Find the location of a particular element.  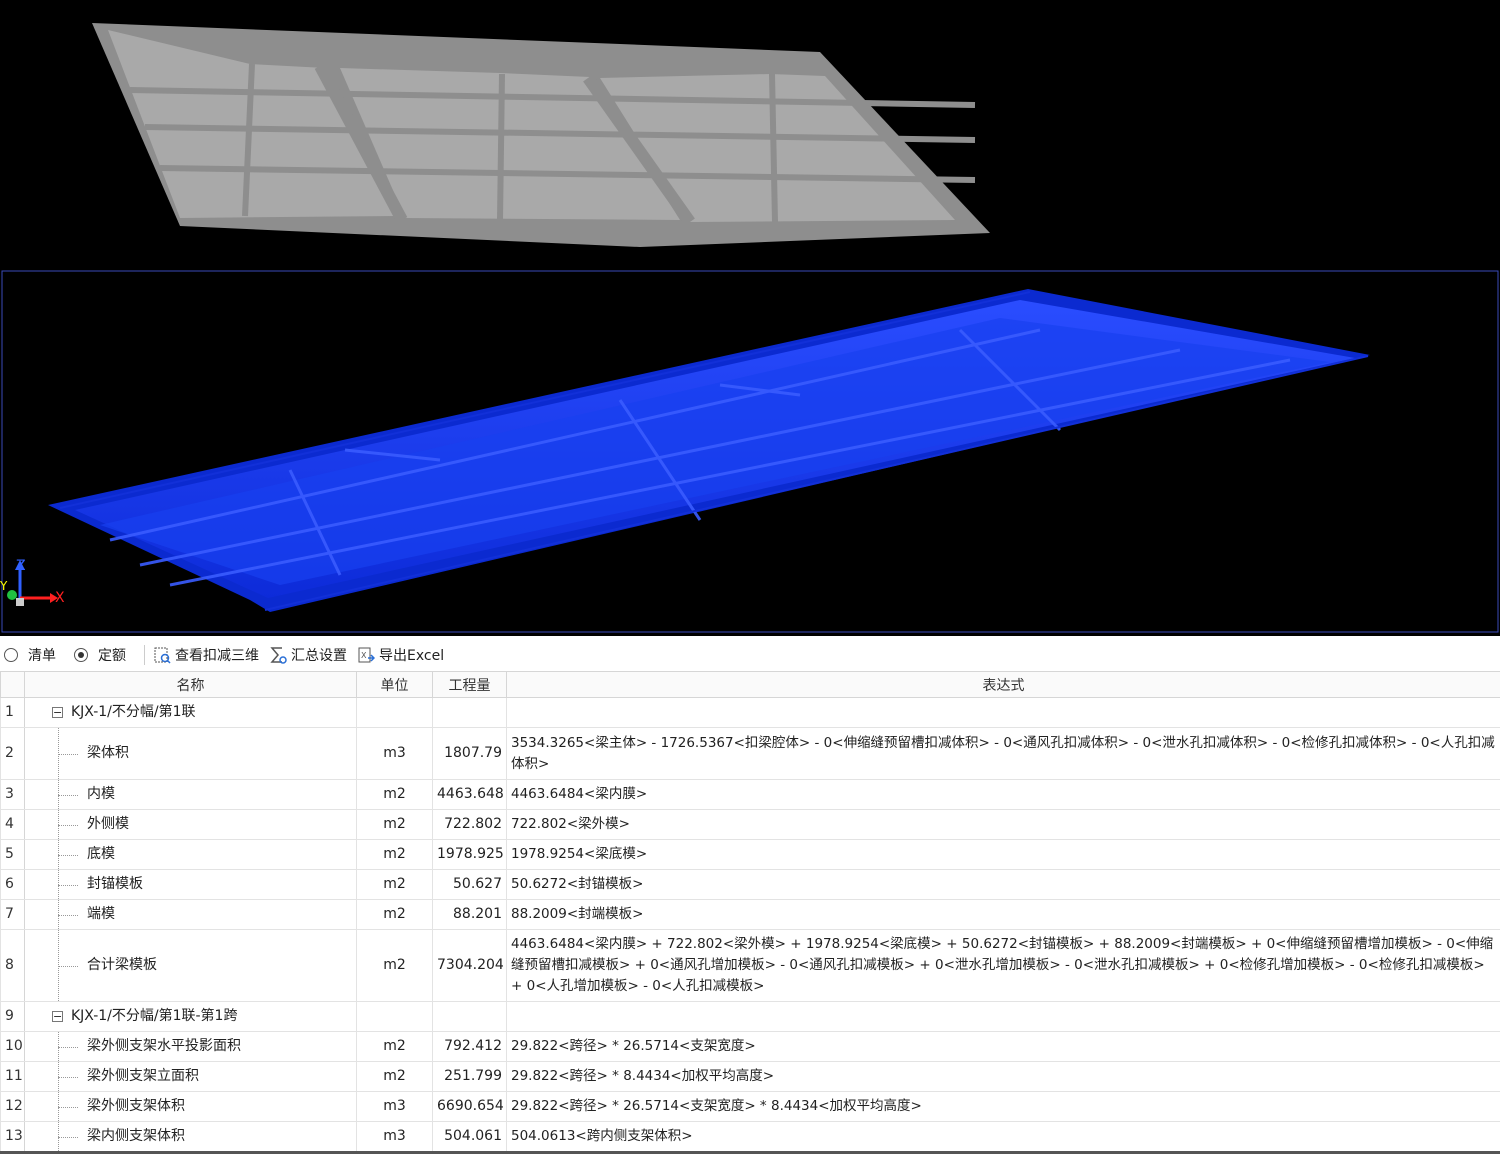

row-number: 8 is located at coordinates (12, 965).